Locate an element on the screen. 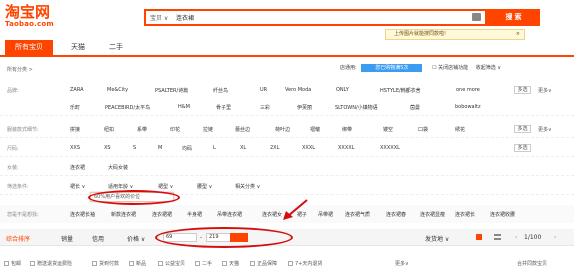 This screenshot has height=276, width=574. size-item: XXXL is located at coordinates (308, 148).